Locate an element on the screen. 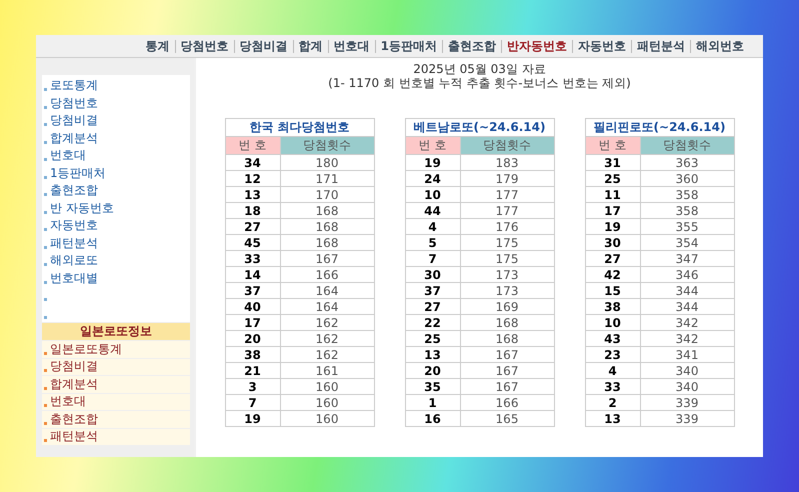 The width and height of the screenshot is (799, 492). sidebar-link: 1등판매처 is located at coordinates (78, 173).